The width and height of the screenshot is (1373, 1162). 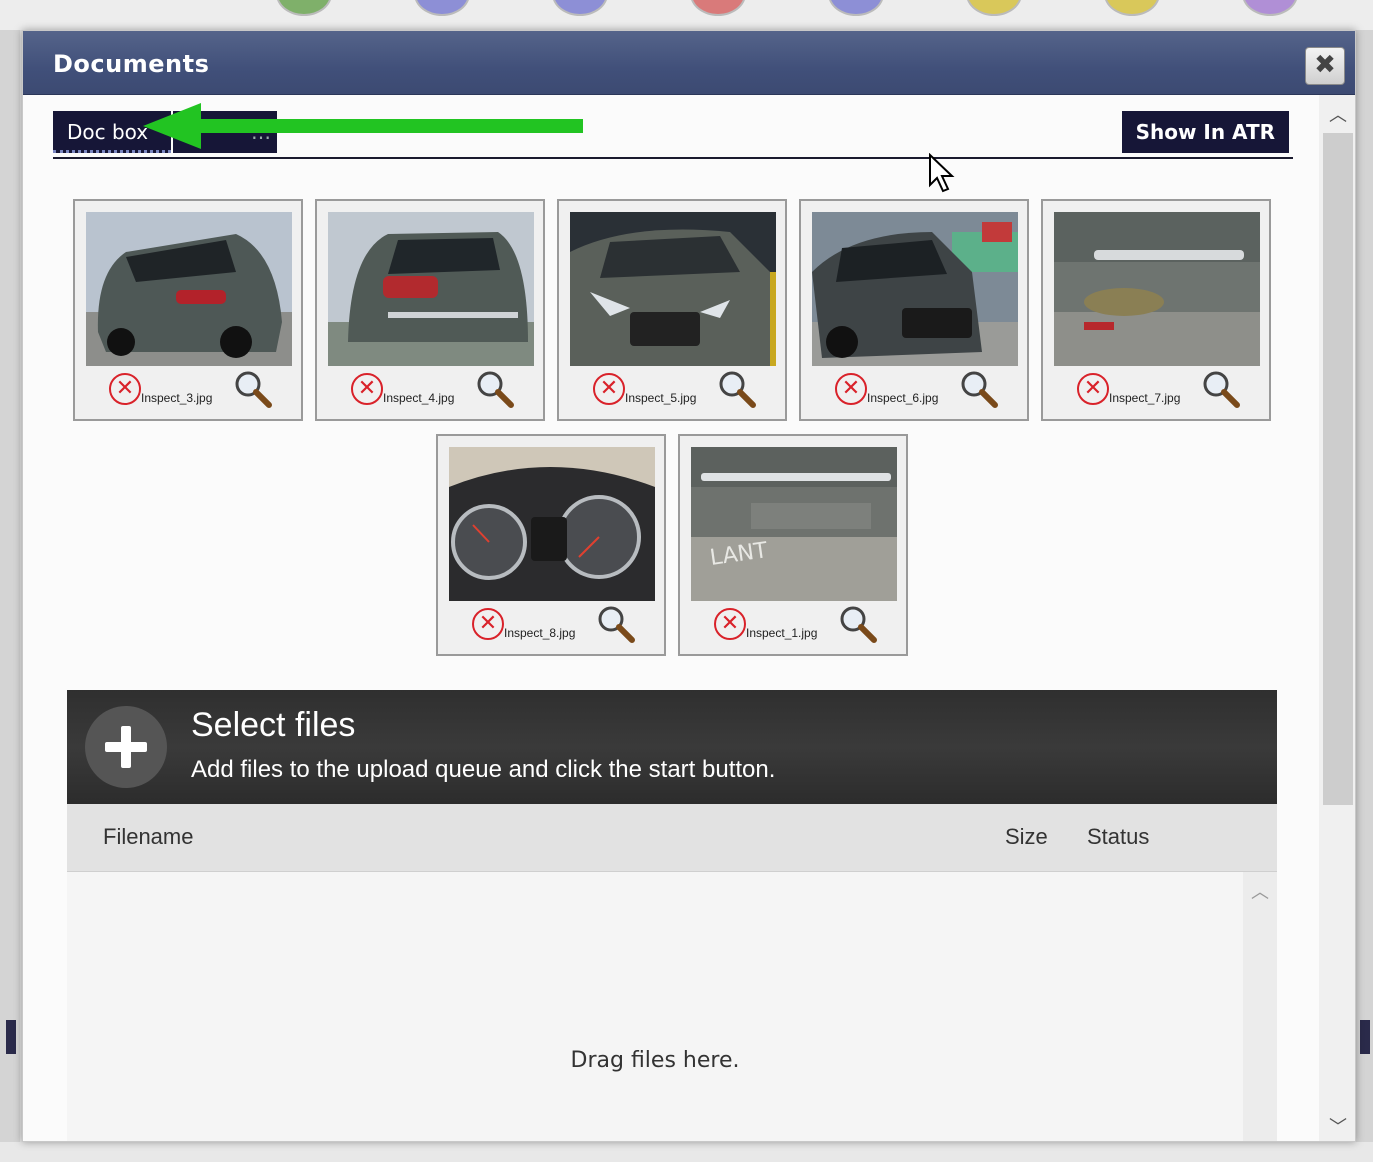 I want to click on column-size: Size, so click(x=1026, y=836).